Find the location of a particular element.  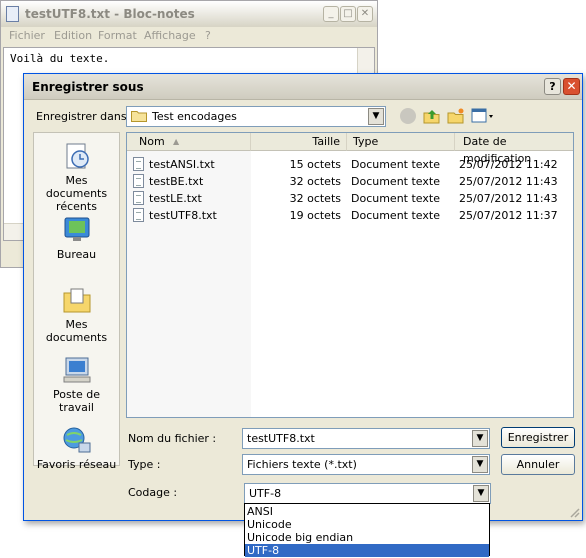

new-folder-icon is located at coordinates (456, 116).